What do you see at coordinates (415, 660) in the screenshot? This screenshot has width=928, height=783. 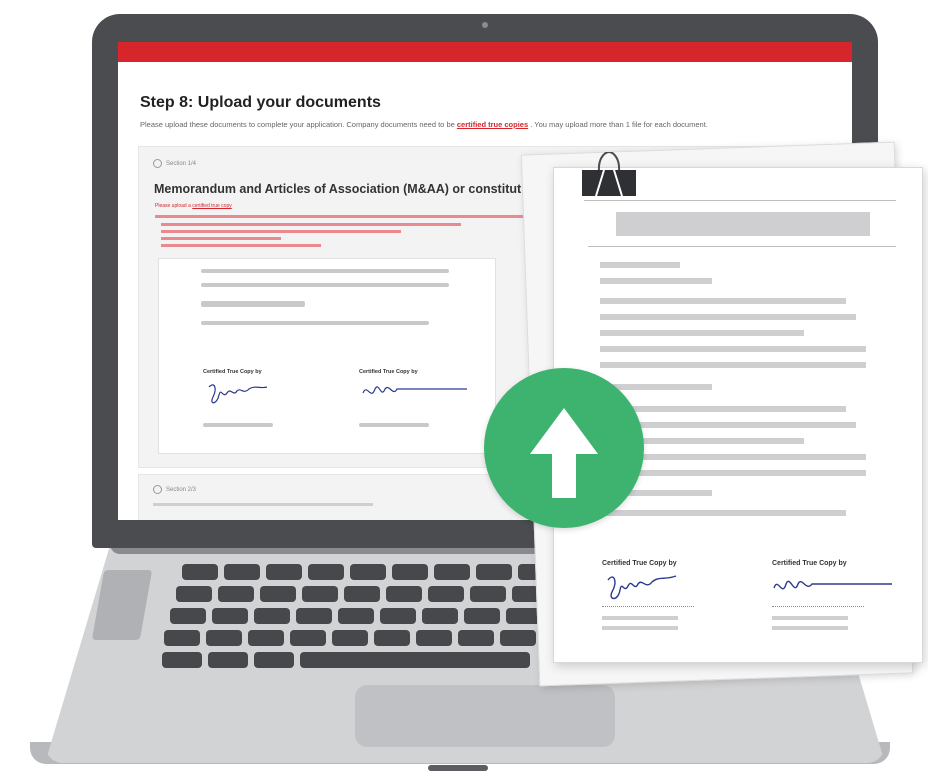 I see `space-key` at bounding box center [415, 660].